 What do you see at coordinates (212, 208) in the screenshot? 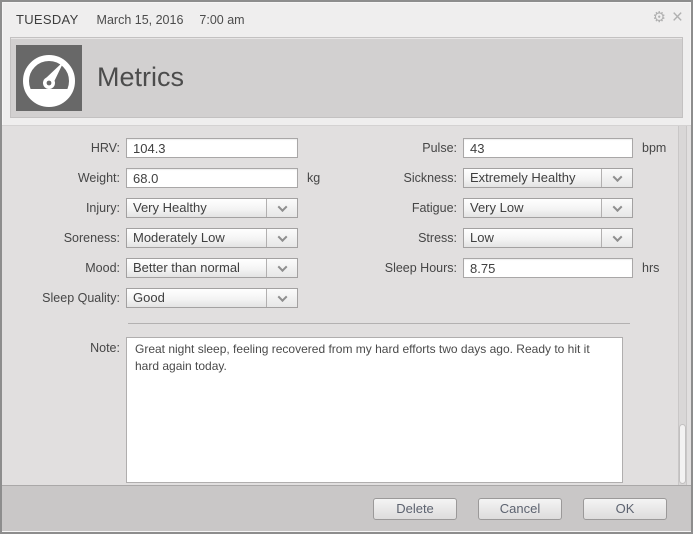
I see `injury-select: Very Healthy` at bounding box center [212, 208].